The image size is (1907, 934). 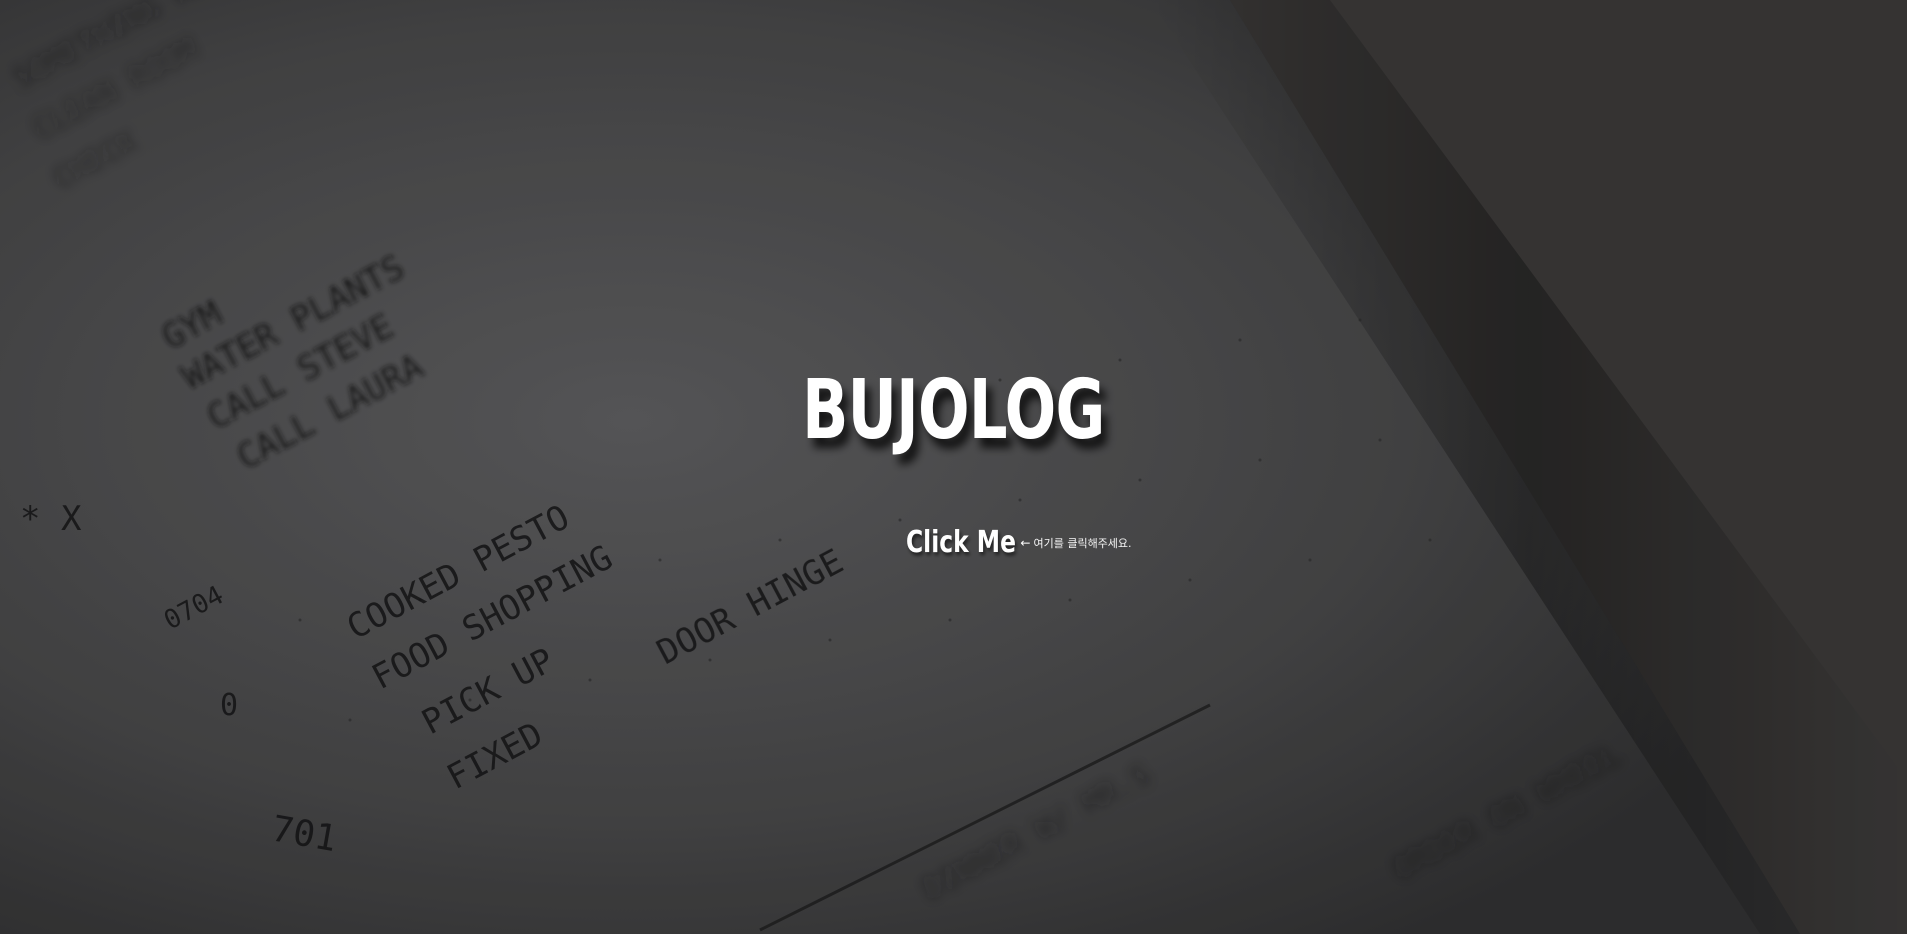 What do you see at coordinates (1025, 543) in the screenshot?
I see `left-arrow-icon: ←` at bounding box center [1025, 543].